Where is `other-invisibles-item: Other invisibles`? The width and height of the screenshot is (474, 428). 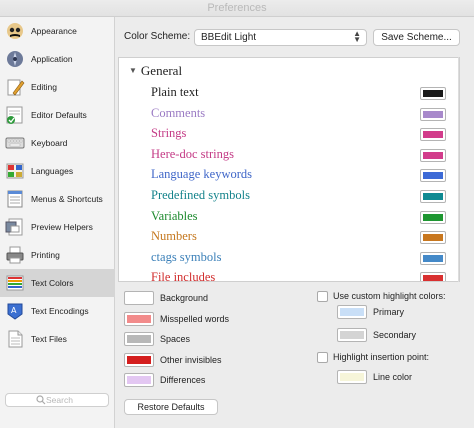
other-invisibles-item: Other invisibles is located at coordinates (173, 360).